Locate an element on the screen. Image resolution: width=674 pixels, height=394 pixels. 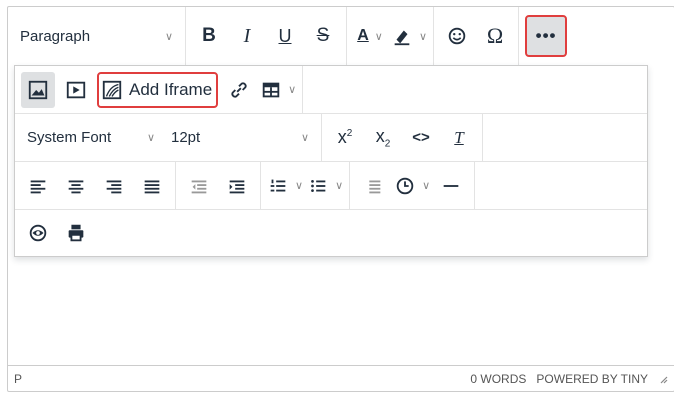
superscript-icon: x2 is located at coordinates (345, 137).